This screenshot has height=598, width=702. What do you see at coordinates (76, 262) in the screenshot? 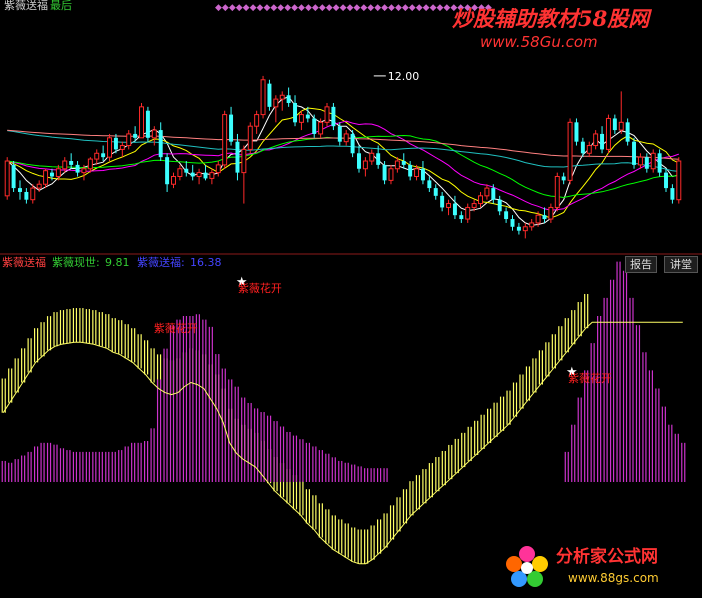
I see `lower-label-2: 紫薇现世:` at bounding box center [76, 262].